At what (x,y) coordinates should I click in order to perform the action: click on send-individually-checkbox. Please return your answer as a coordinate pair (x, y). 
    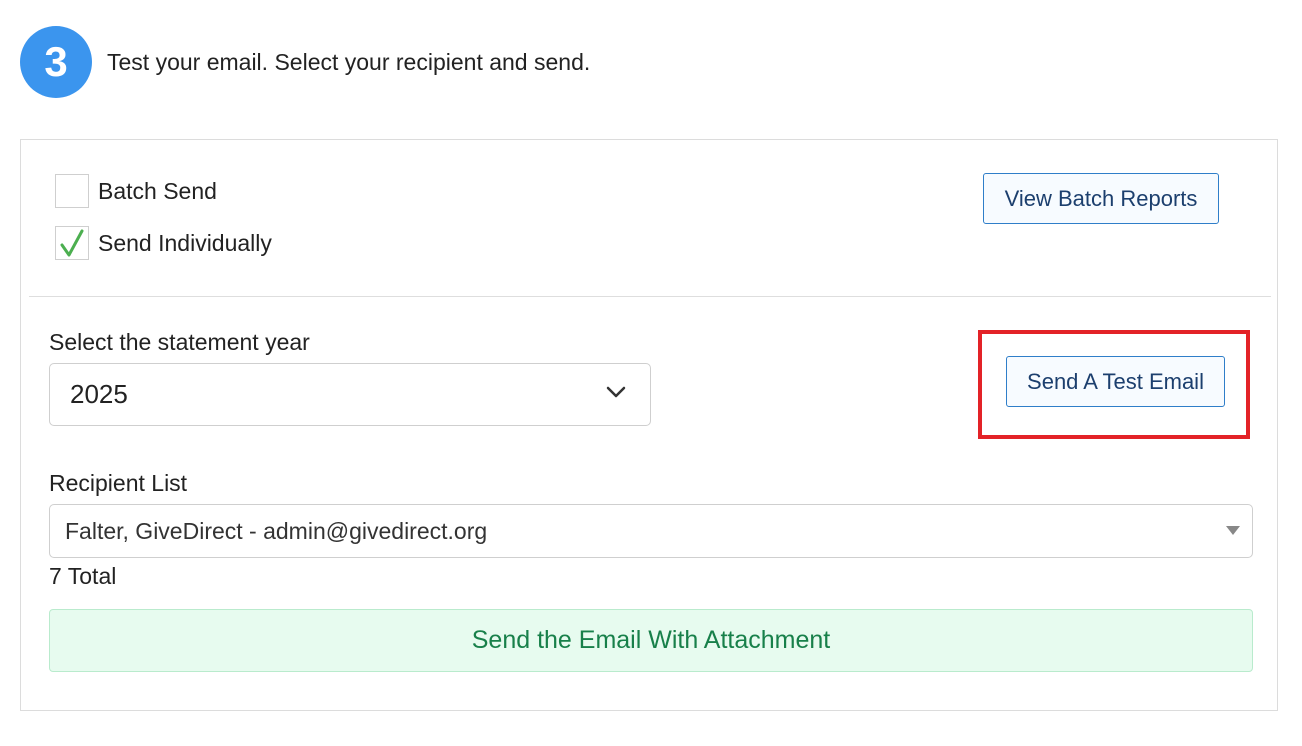
    Looking at the image, I should click on (72, 243).